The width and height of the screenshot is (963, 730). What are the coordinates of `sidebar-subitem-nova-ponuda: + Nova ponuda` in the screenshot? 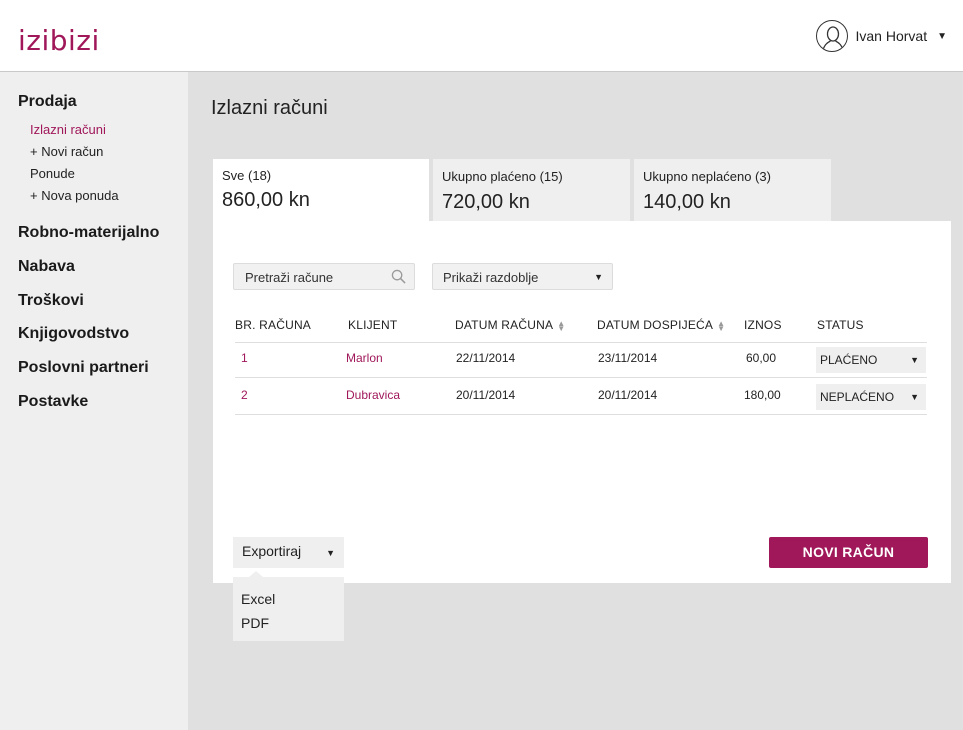 It's located at (74, 195).